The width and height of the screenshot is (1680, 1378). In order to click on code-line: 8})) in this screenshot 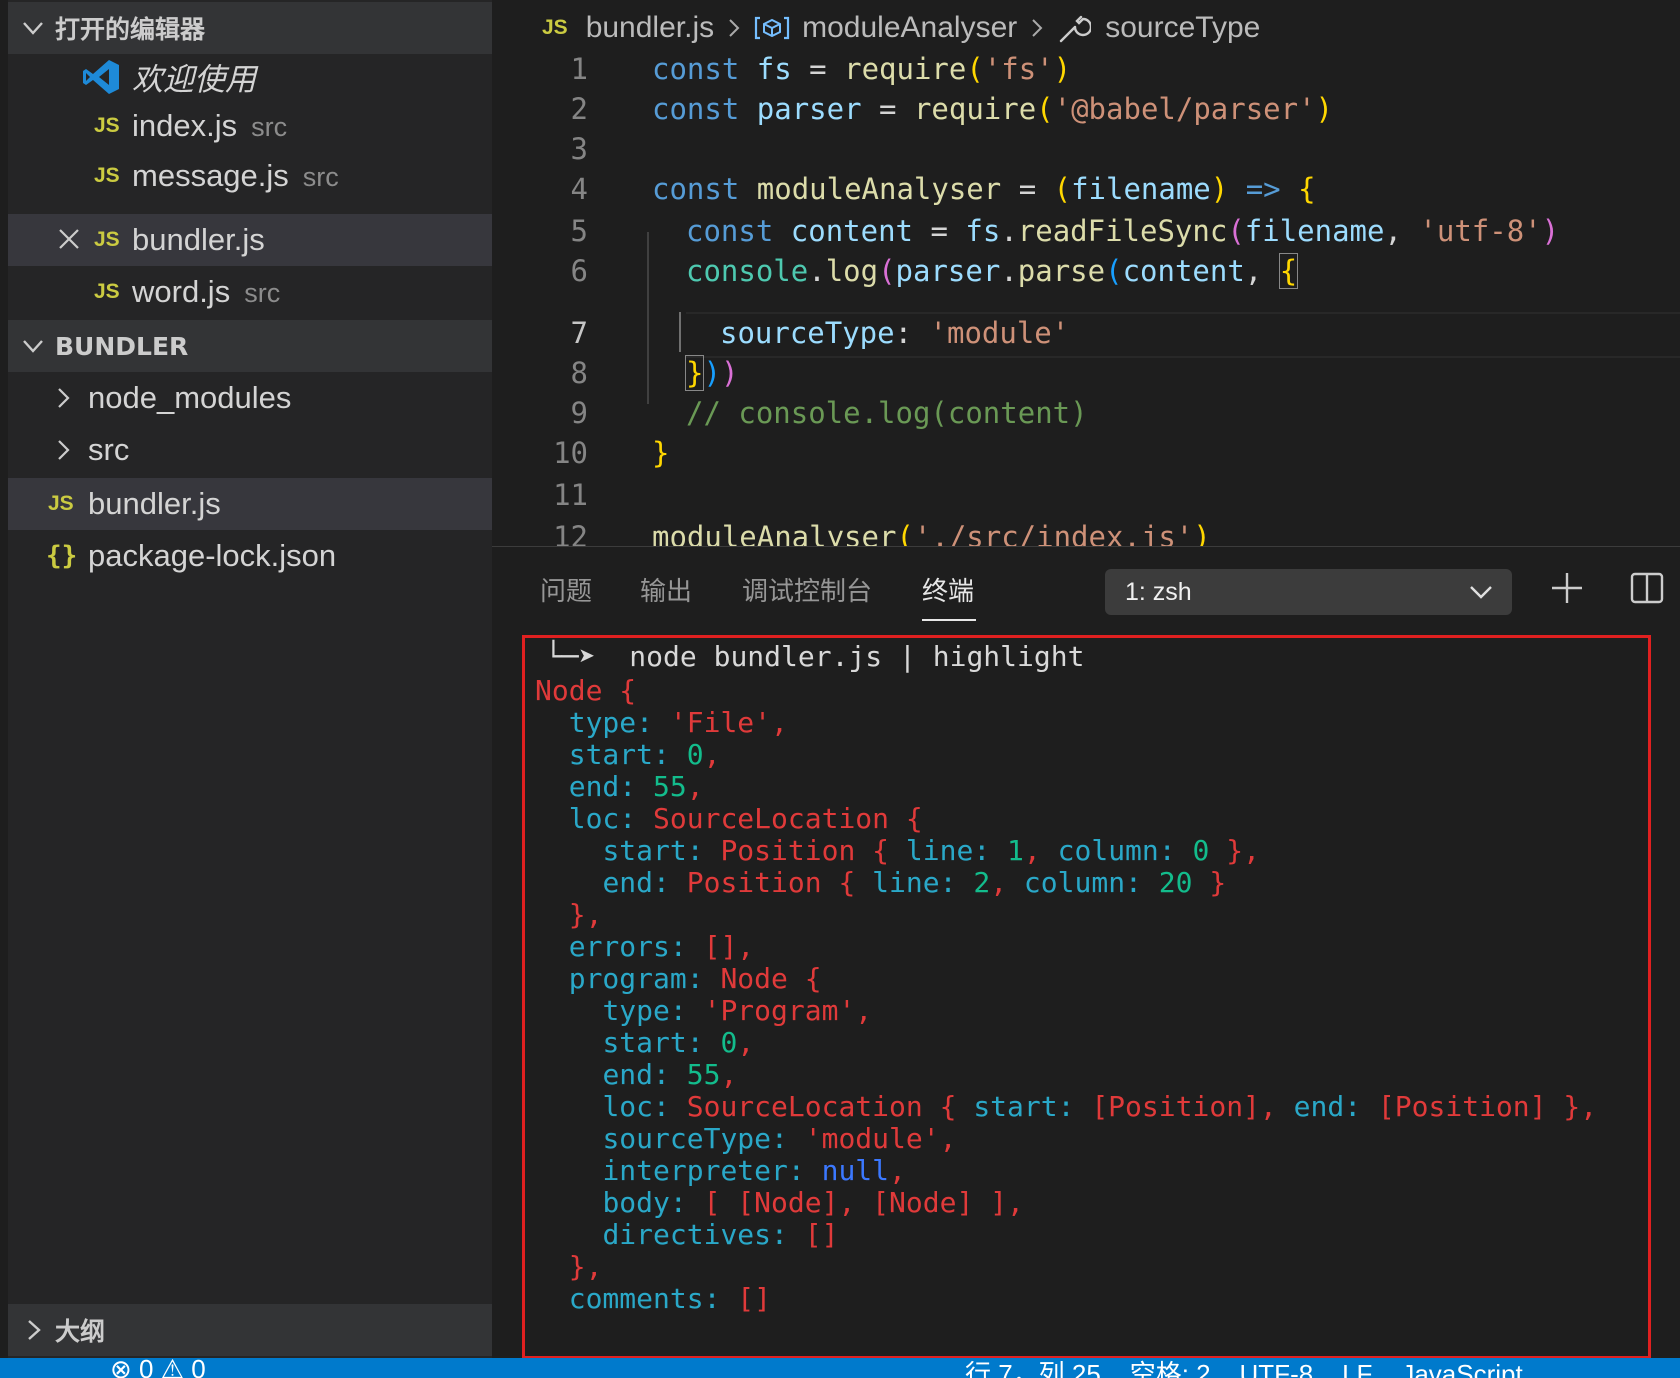, I will do `click(1086, 373)`.